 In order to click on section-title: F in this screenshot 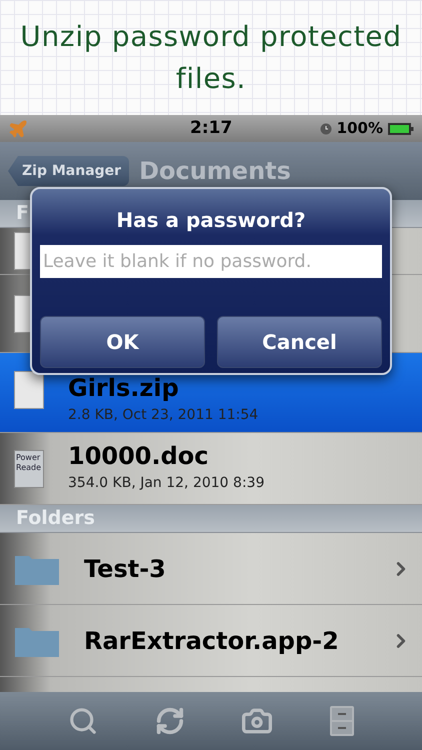, I will do `click(22, 213)`.